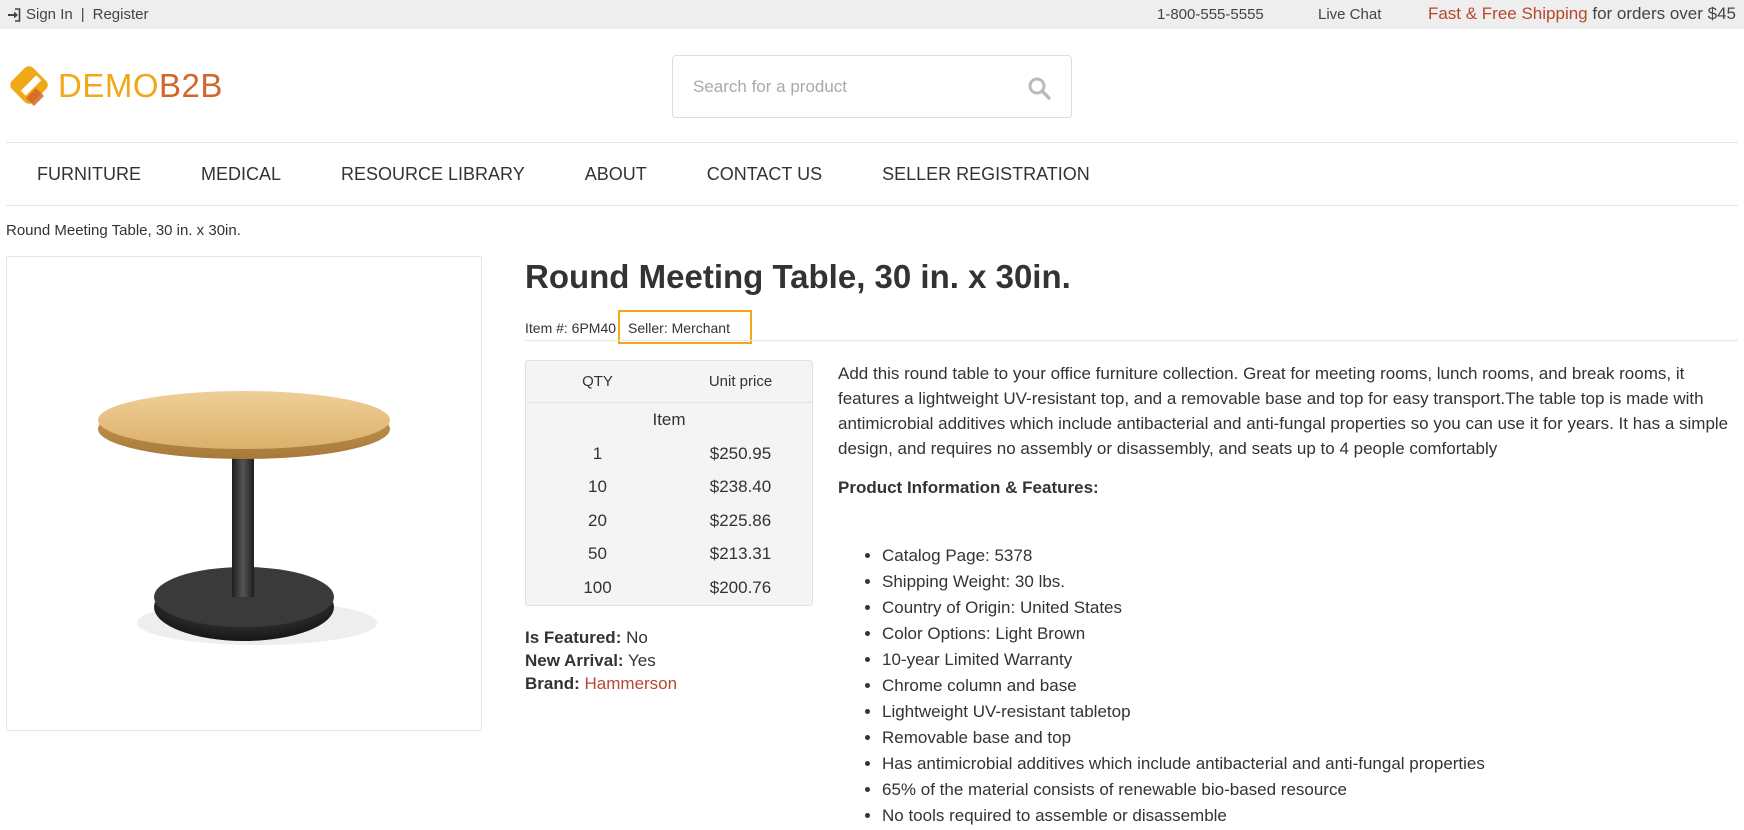 The image size is (1744, 830). What do you see at coordinates (14, 14) in the screenshot?
I see `sign-in-icon` at bounding box center [14, 14].